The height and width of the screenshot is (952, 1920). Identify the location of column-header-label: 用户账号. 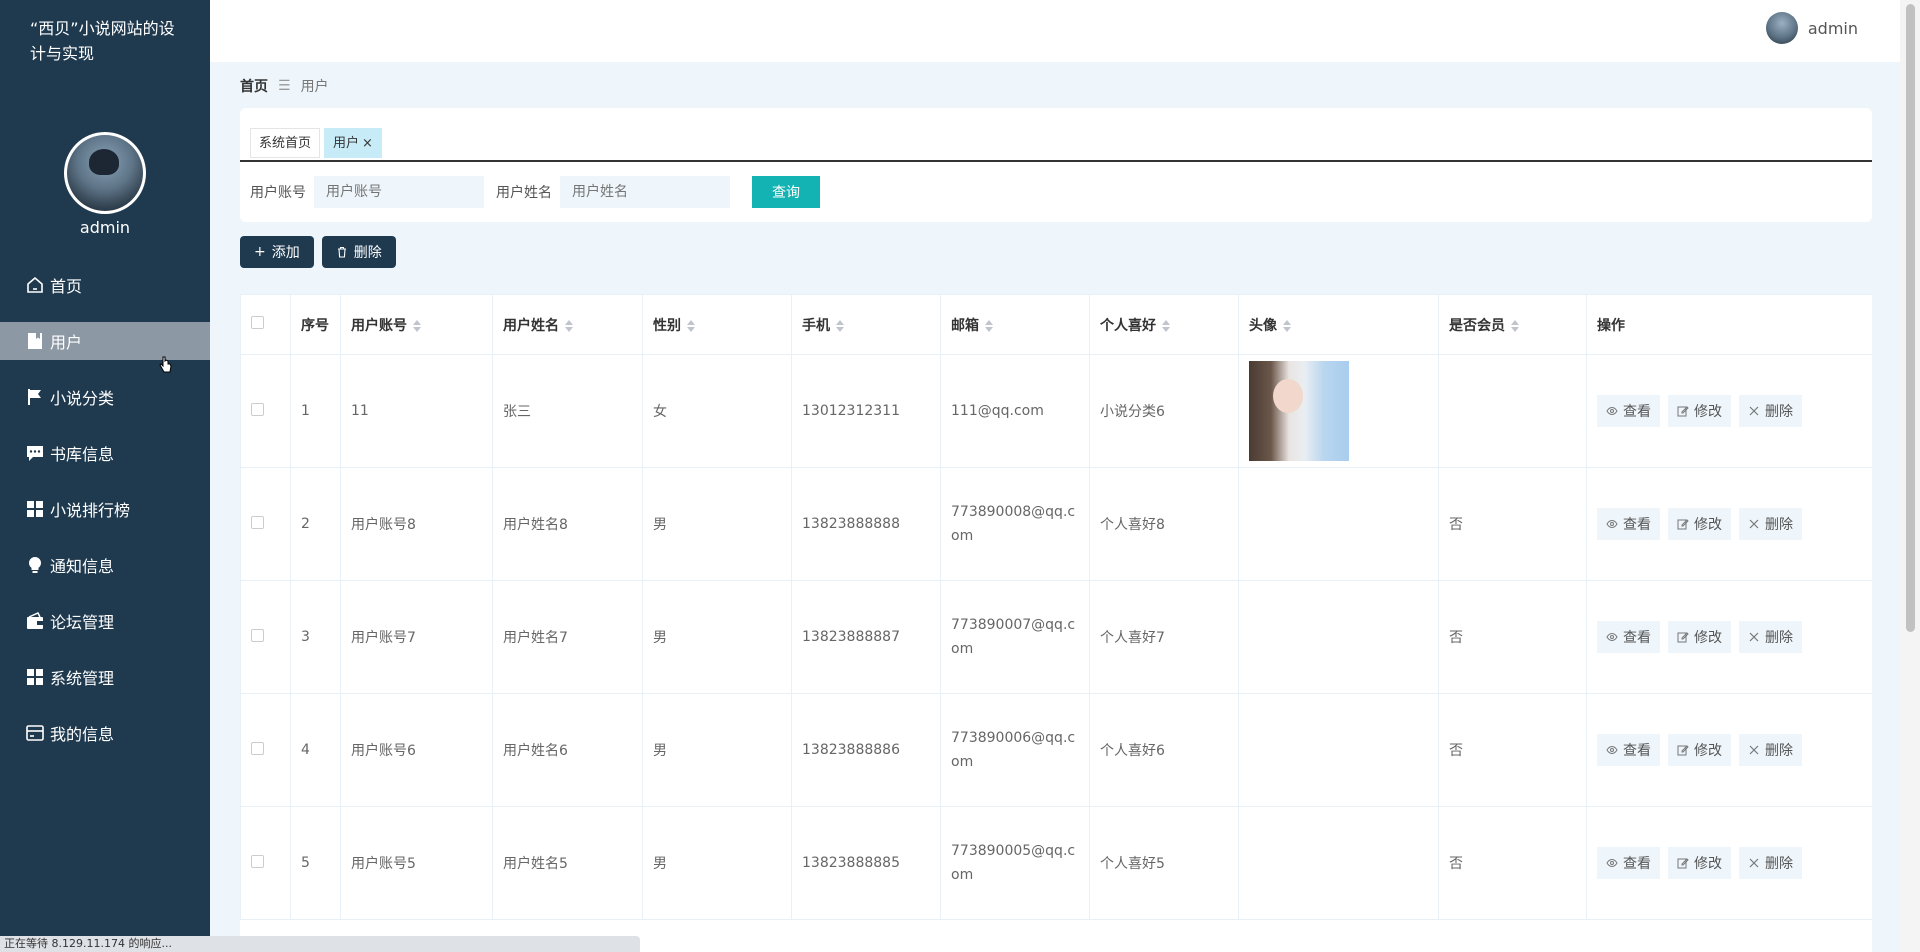
(379, 325).